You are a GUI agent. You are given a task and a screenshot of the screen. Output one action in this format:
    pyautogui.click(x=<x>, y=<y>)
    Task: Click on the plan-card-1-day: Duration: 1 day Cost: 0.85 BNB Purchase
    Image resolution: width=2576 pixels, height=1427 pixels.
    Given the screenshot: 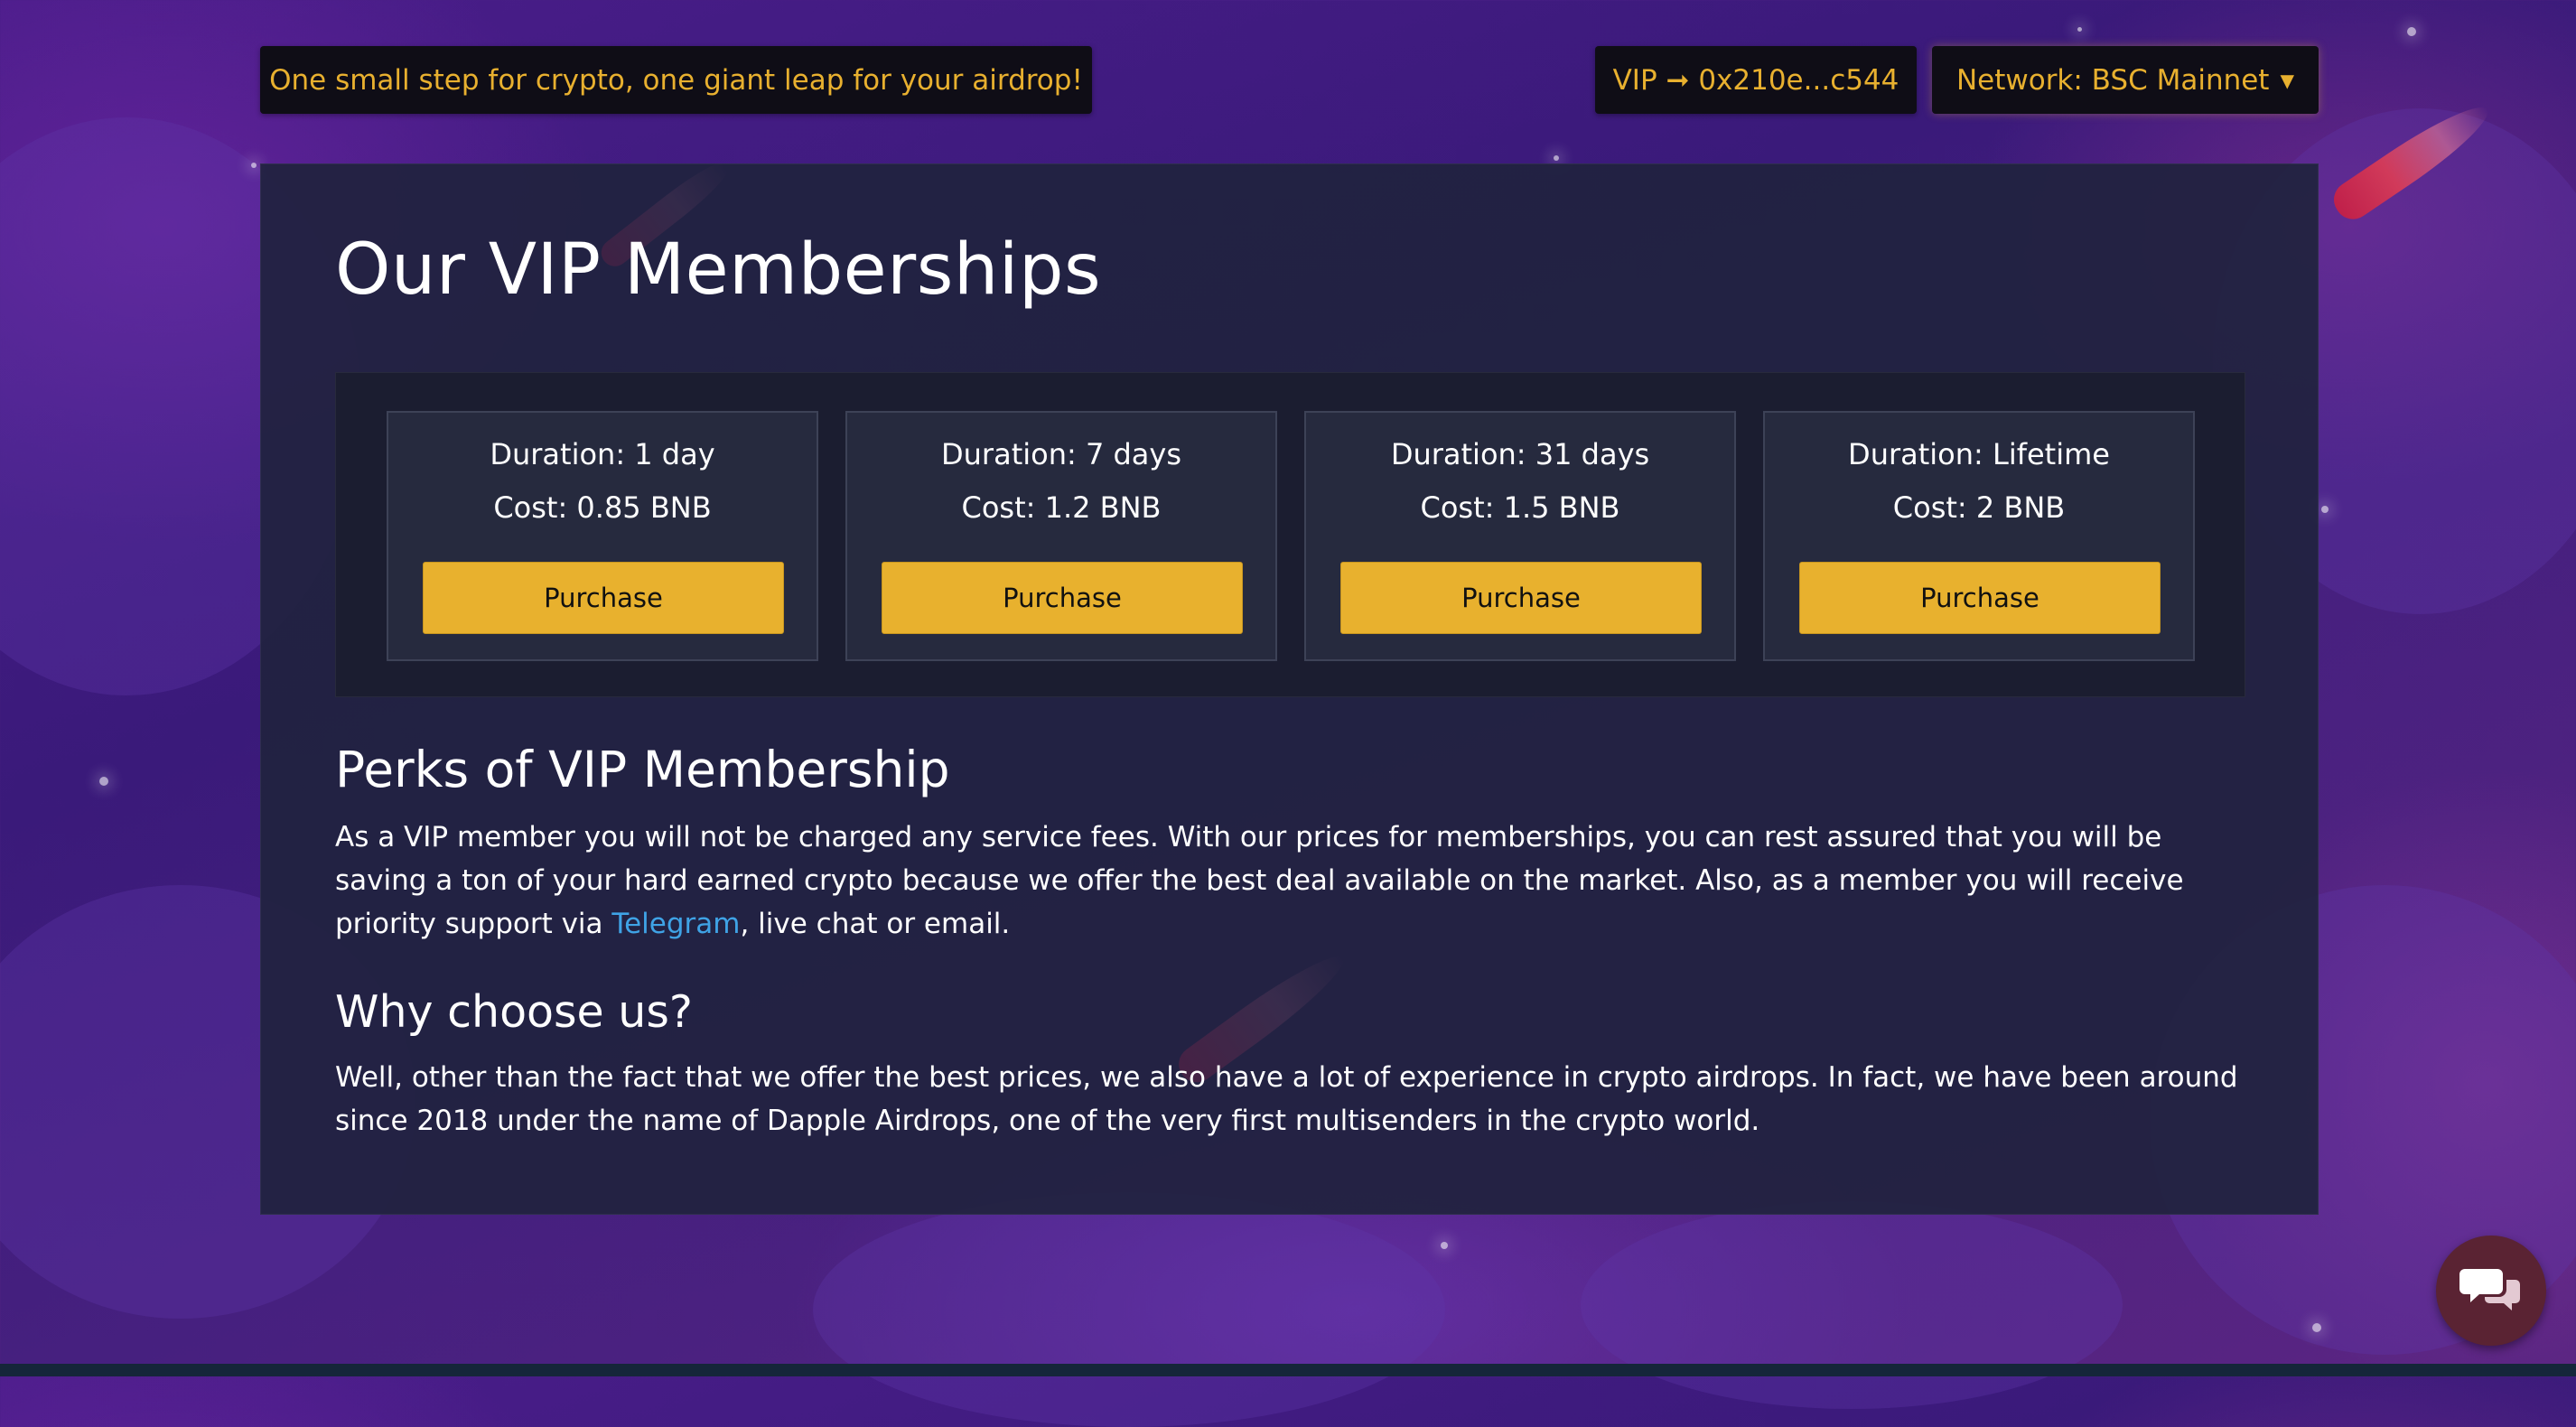 What is the action you would take?
    pyautogui.click(x=602, y=536)
    